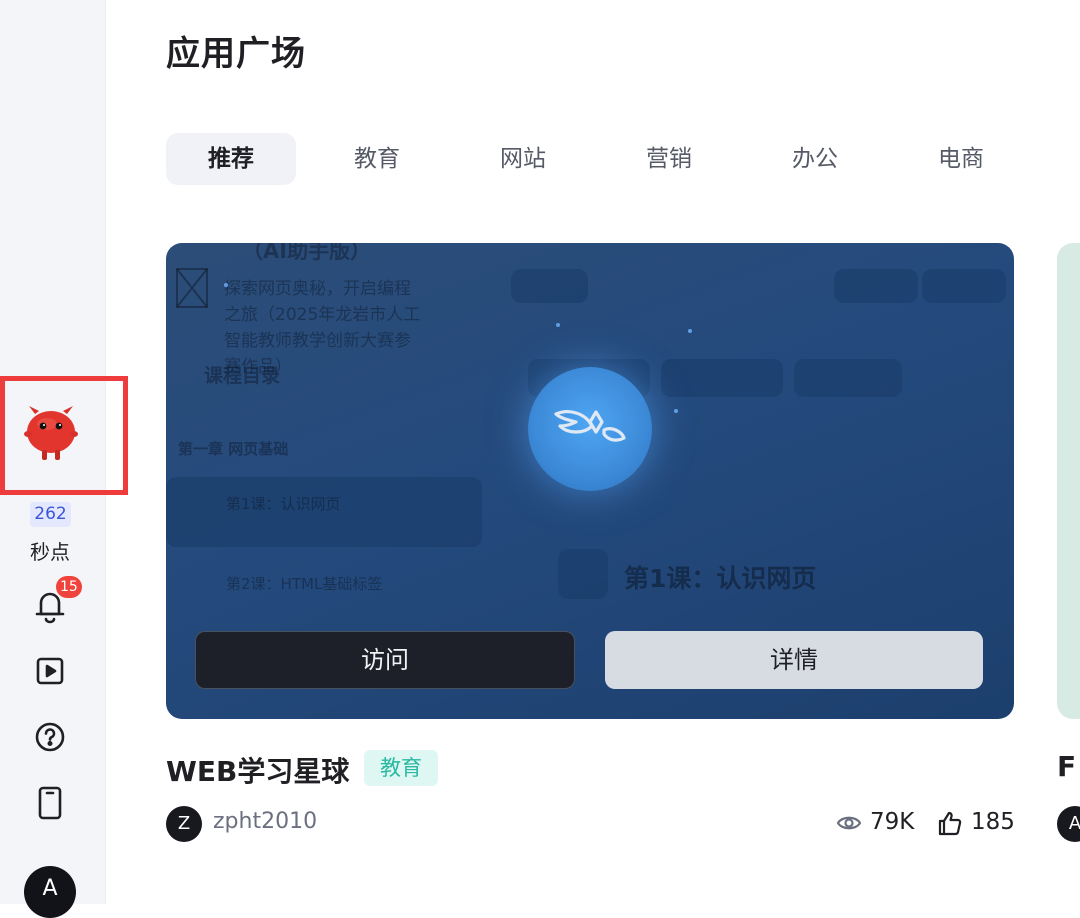 This screenshot has width=1080, height=918. I want to click on category-tag: 教育, so click(401, 768).